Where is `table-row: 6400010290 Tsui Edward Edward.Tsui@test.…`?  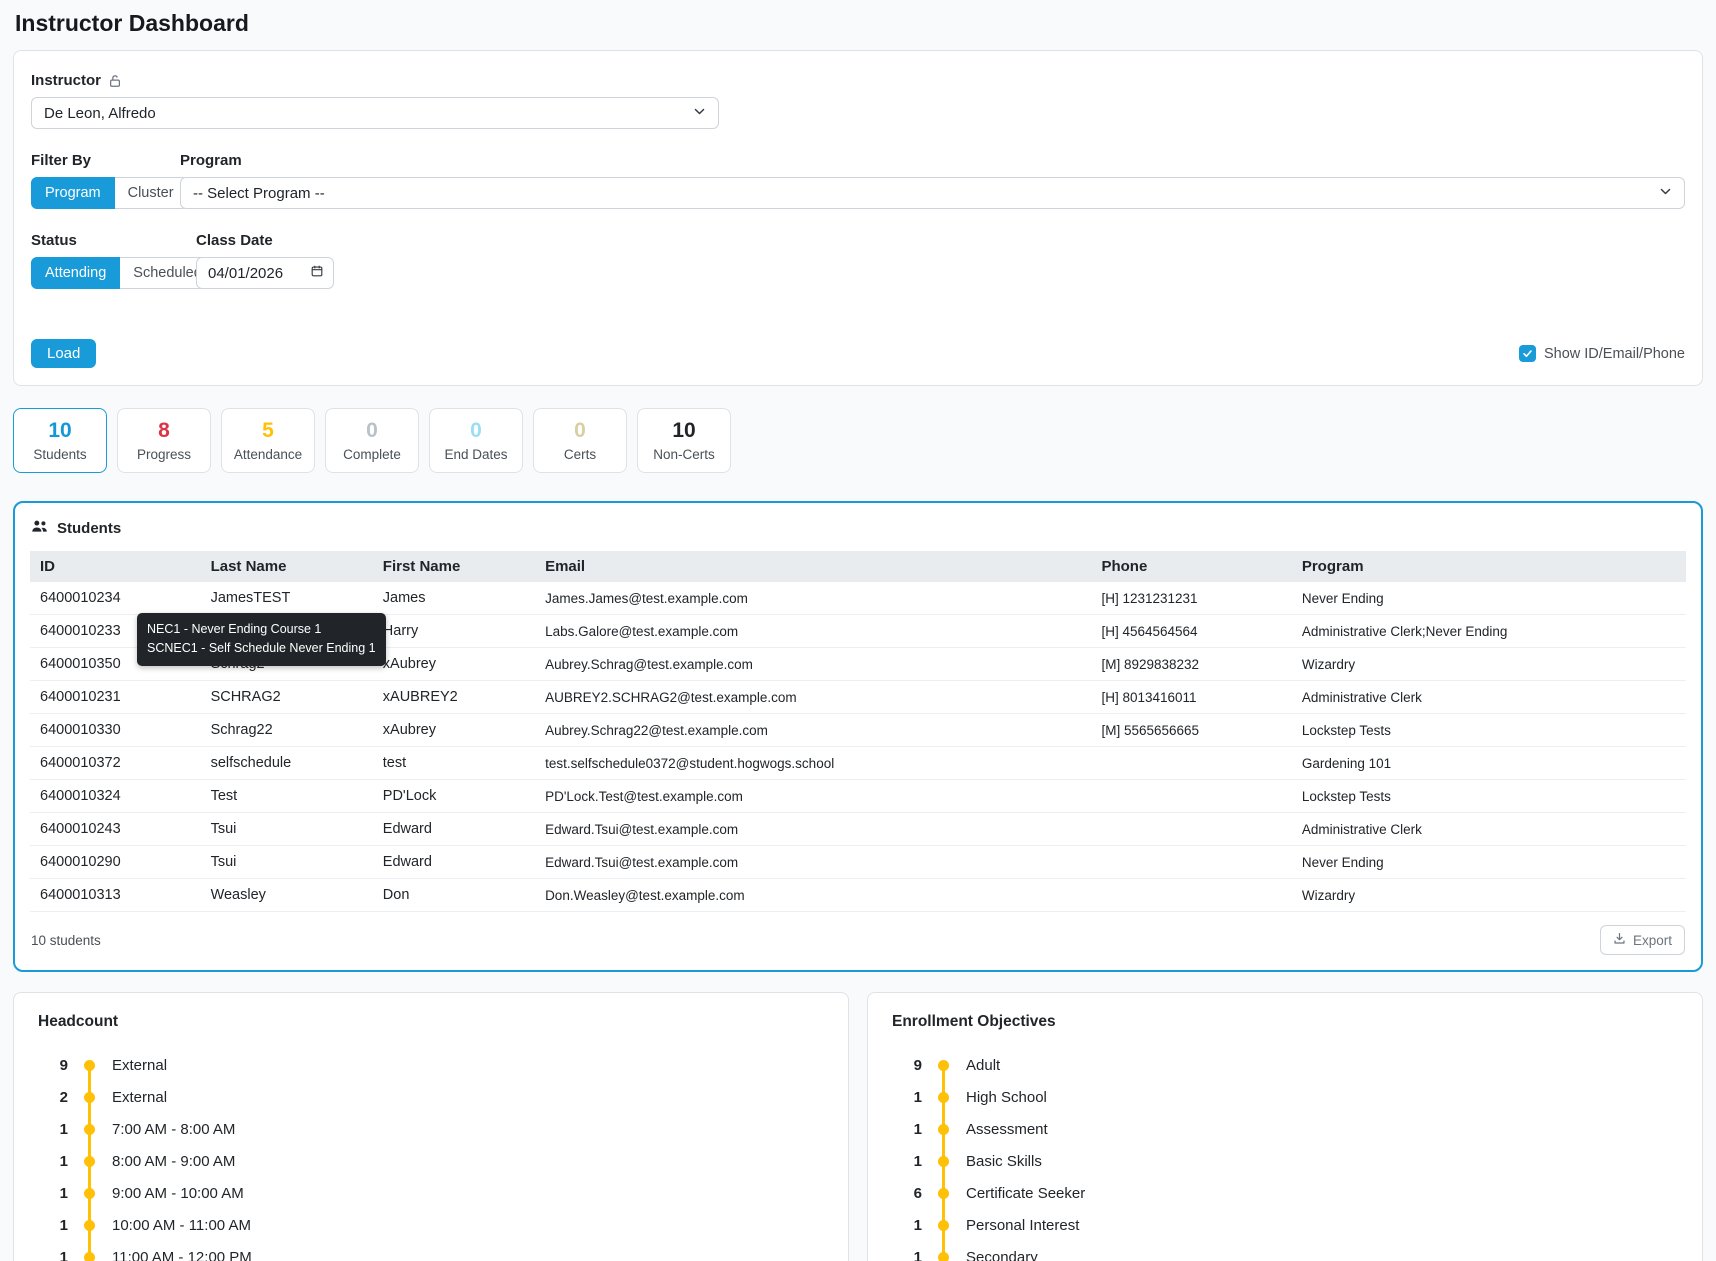
table-row: 6400010290 Tsui Edward Edward.Tsui@test.… is located at coordinates (858, 862).